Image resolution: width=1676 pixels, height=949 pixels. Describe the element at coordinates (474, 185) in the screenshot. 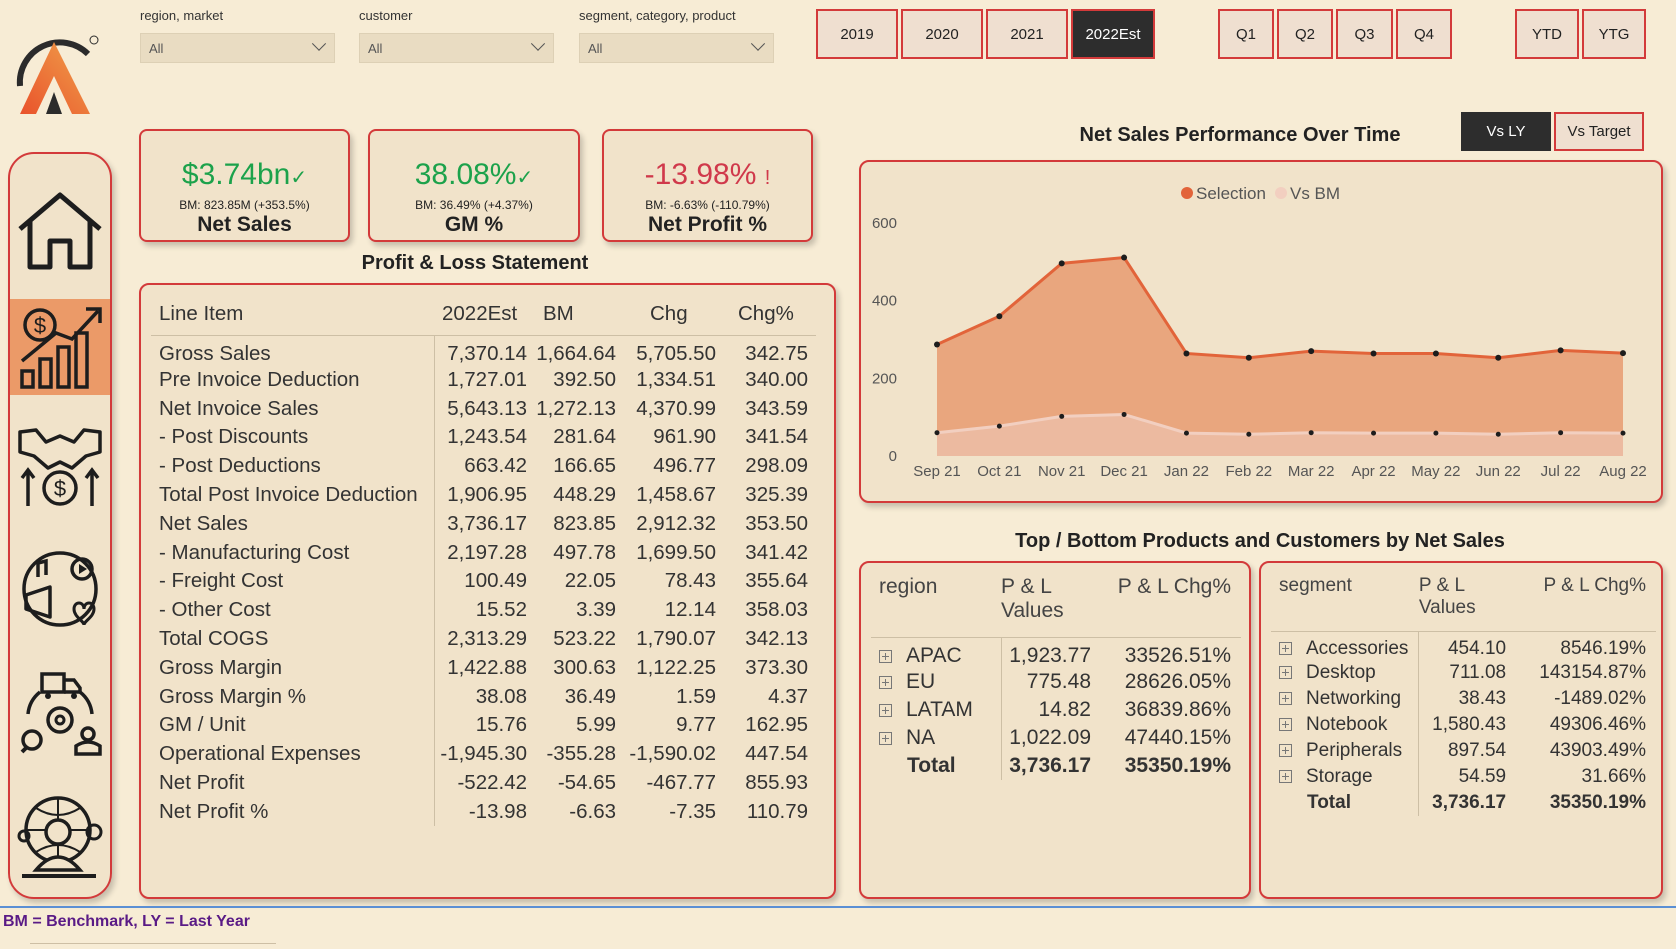

I see `kpi-card-gm-pct: 38.08%✓ BM: 36.49% (+4.37%) GM %` at that location.